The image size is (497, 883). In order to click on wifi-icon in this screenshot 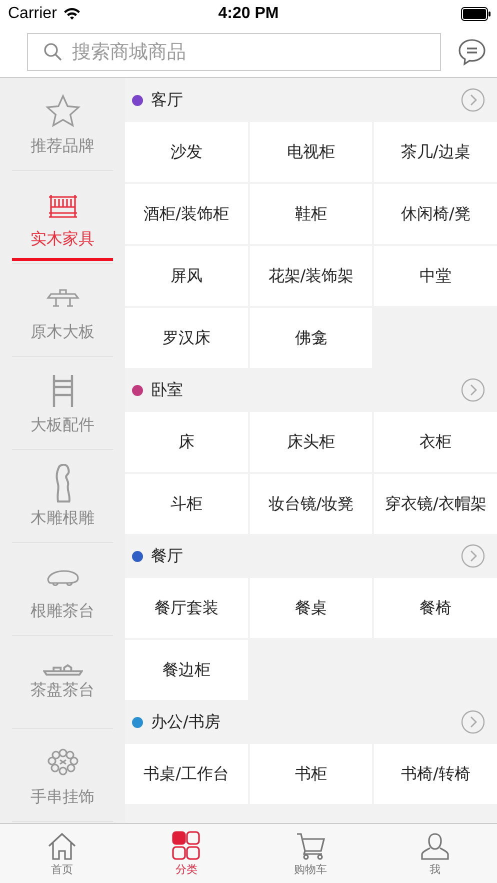, I will do `click(71, 13)`.